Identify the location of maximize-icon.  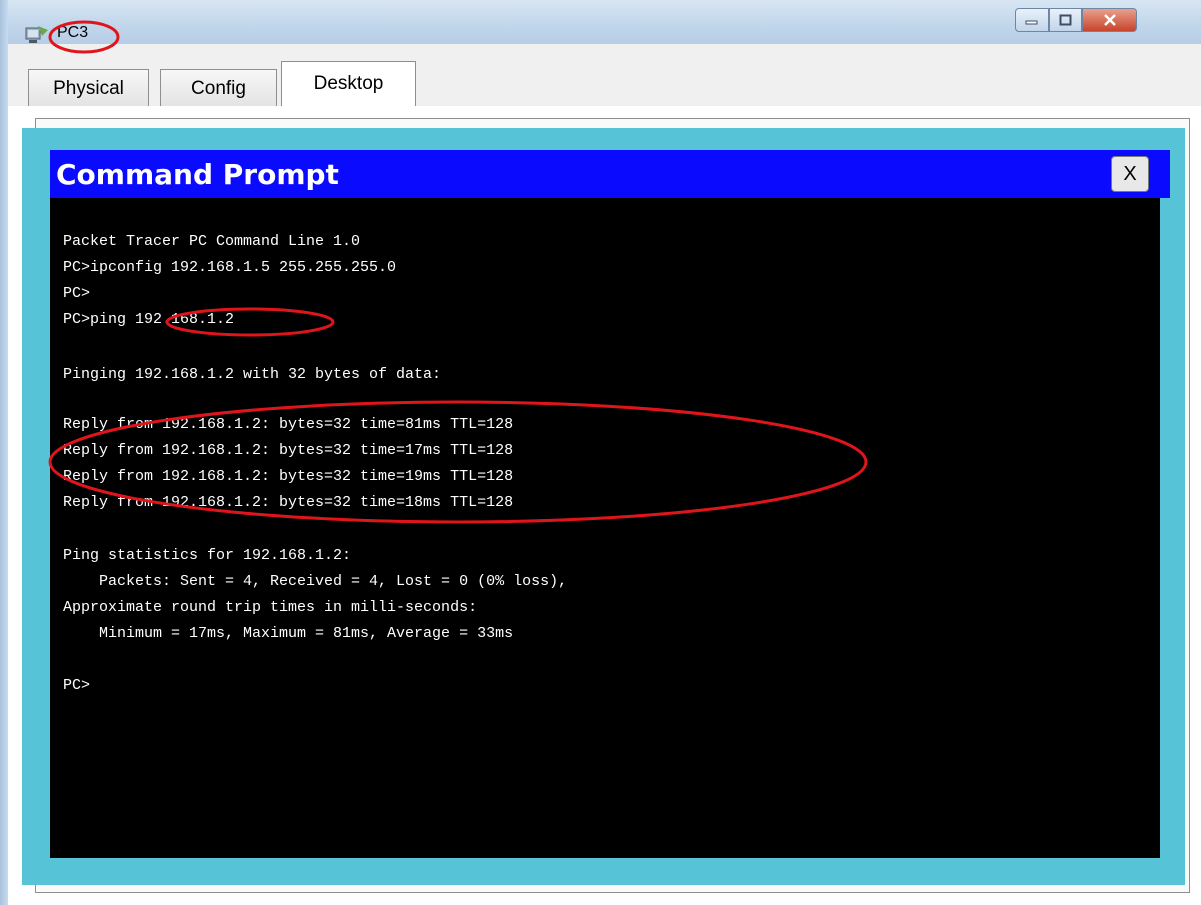
(1065, 20).